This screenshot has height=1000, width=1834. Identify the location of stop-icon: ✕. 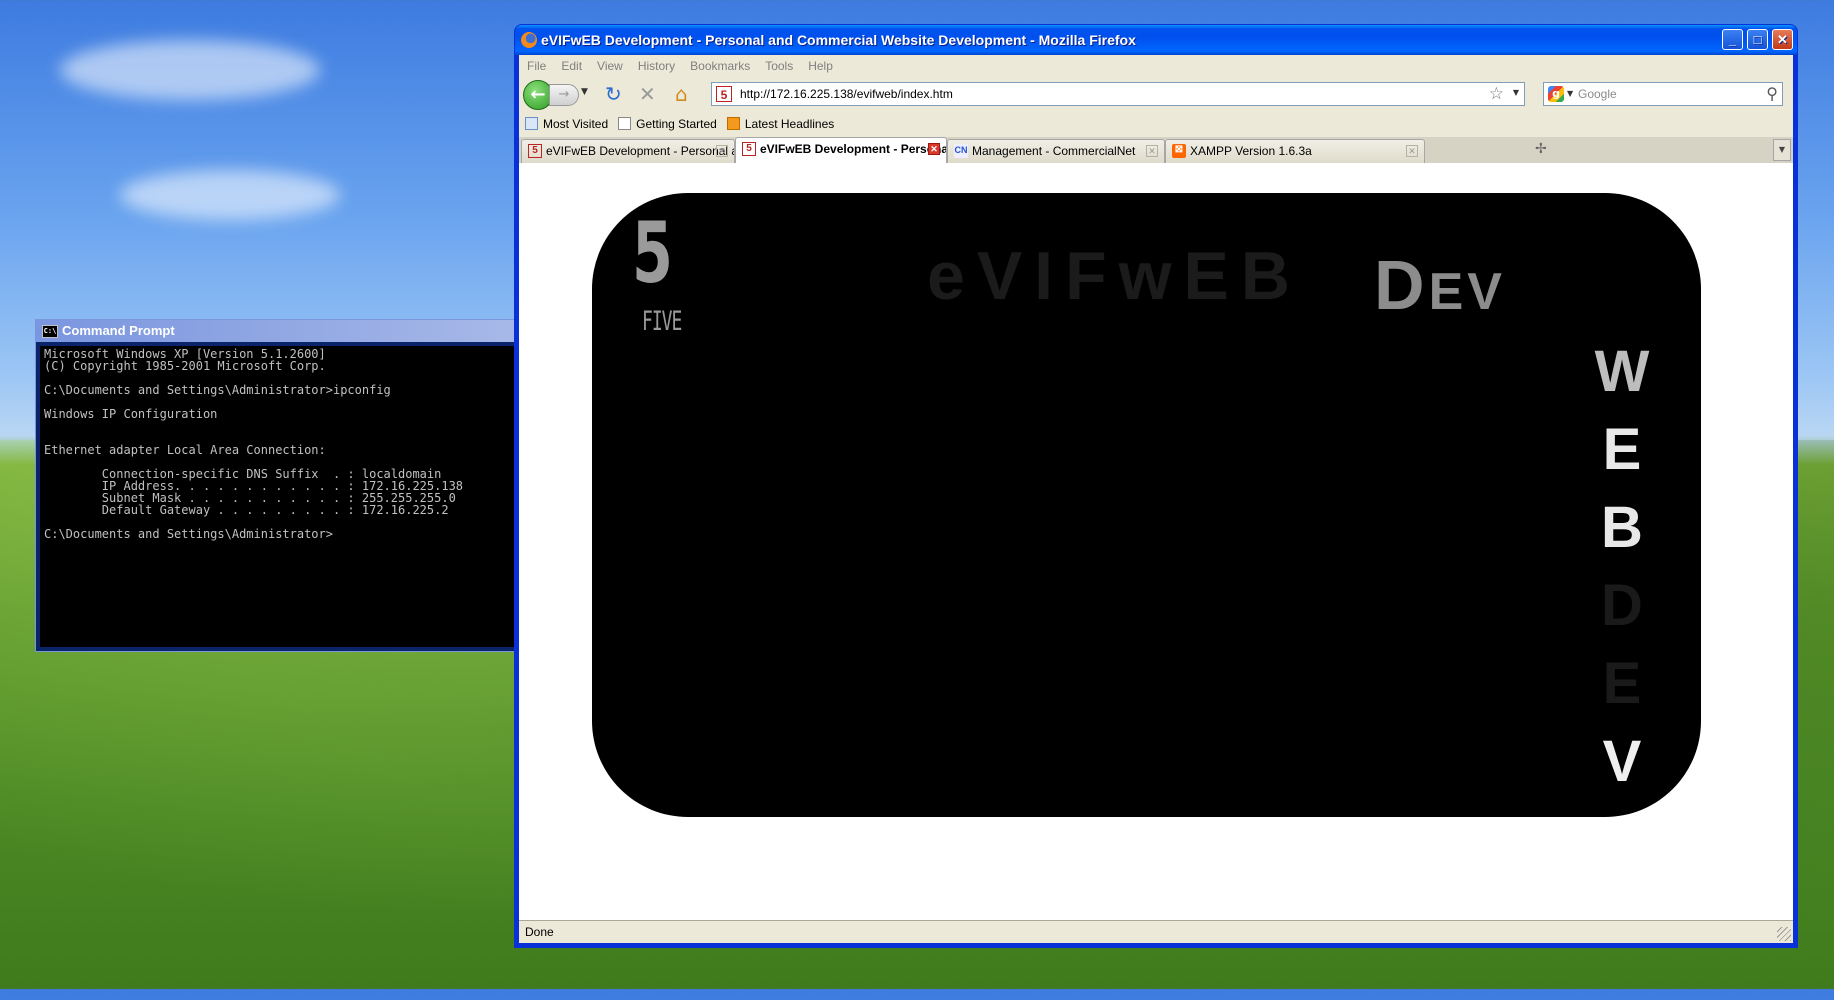
(647, 94).